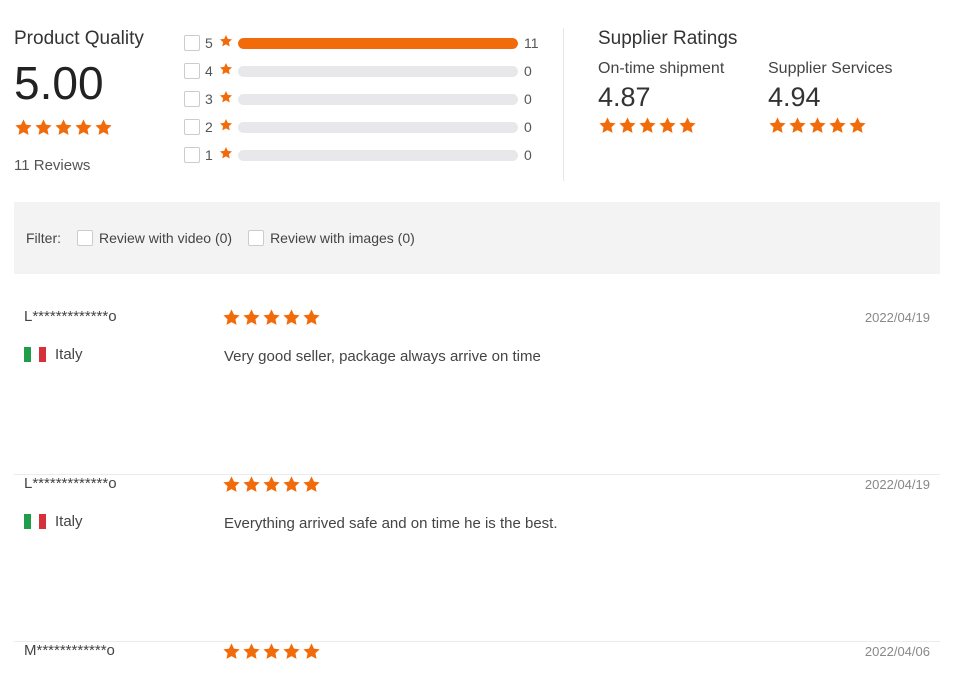  I want to click on rating-row-2: 2 0, so click(364, 127).